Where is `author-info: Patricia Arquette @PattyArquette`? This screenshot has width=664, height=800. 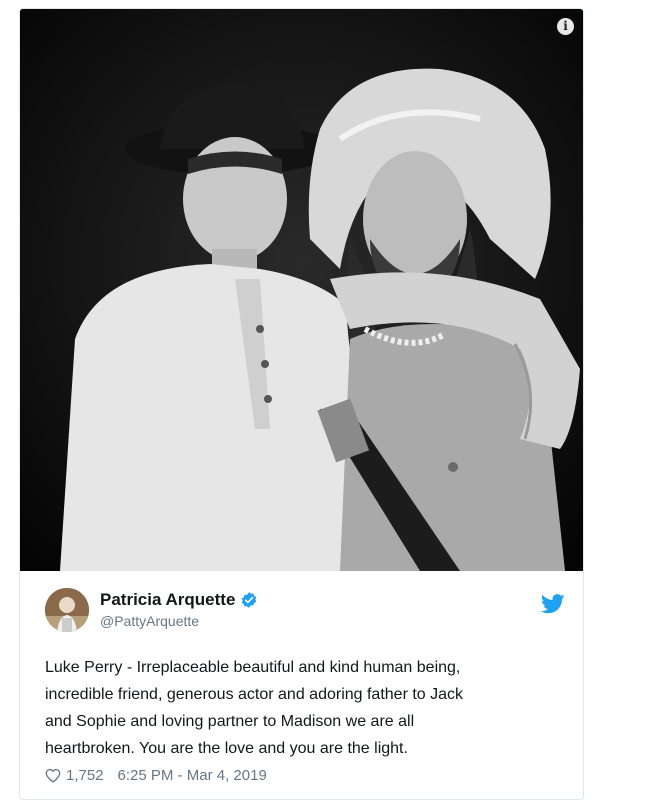 author-info: Patricia Arquette @PattyArquette is located at coordinates (179, 609).